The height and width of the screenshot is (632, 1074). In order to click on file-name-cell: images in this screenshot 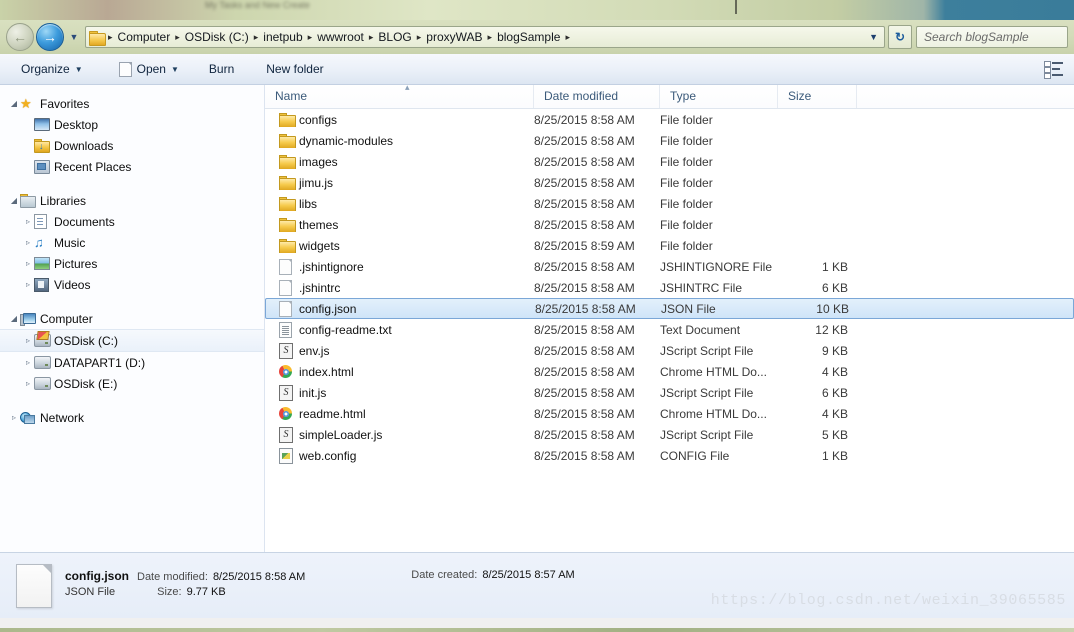, I will do `click(399, 161)`.